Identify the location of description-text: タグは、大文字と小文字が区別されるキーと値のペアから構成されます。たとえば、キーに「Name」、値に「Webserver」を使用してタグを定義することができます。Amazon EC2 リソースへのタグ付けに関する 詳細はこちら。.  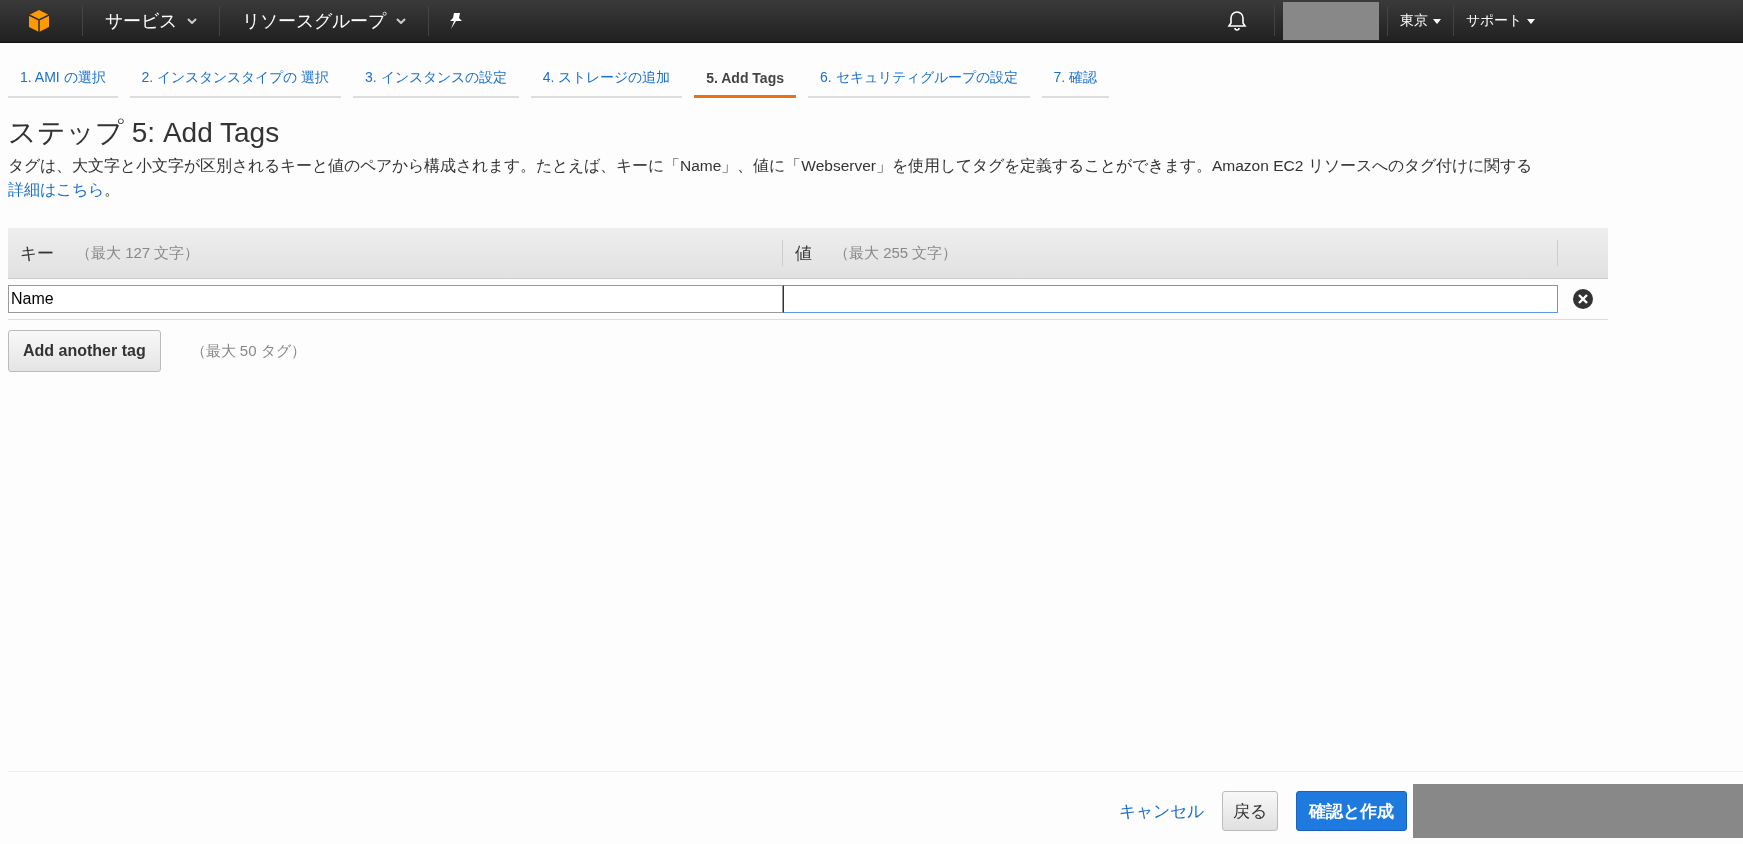
(770, 178).